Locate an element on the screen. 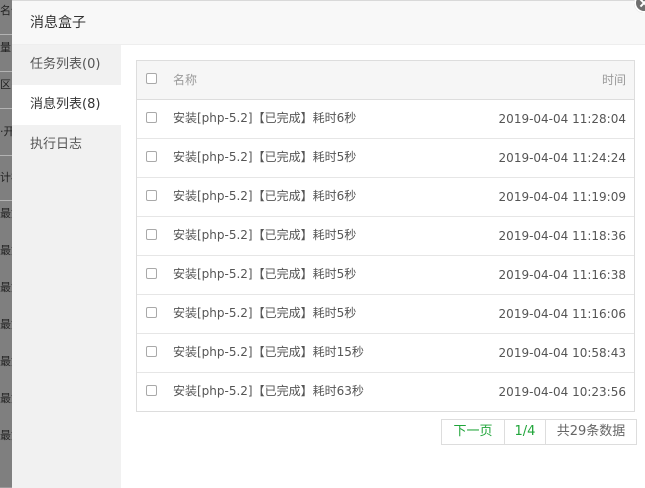 Image resolution: width=645 pixels, height=488 pixels. total-count: 共29条数据 is located at coordinates (591, 431).